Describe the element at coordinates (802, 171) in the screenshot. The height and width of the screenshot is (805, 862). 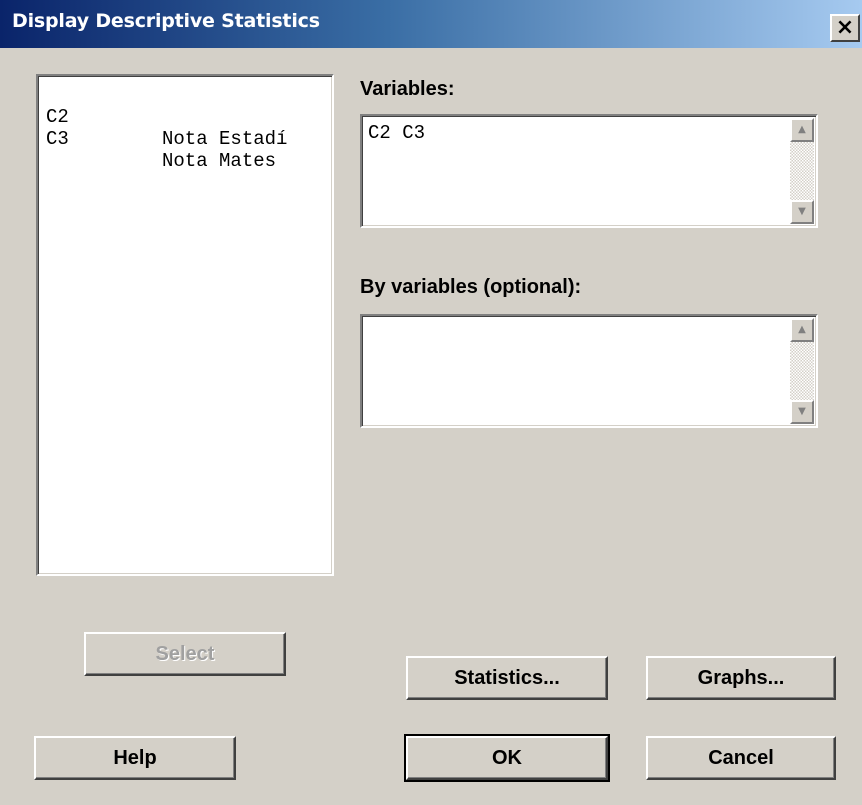
I see `variables-scrollbar: ▲ ▼` at that location.